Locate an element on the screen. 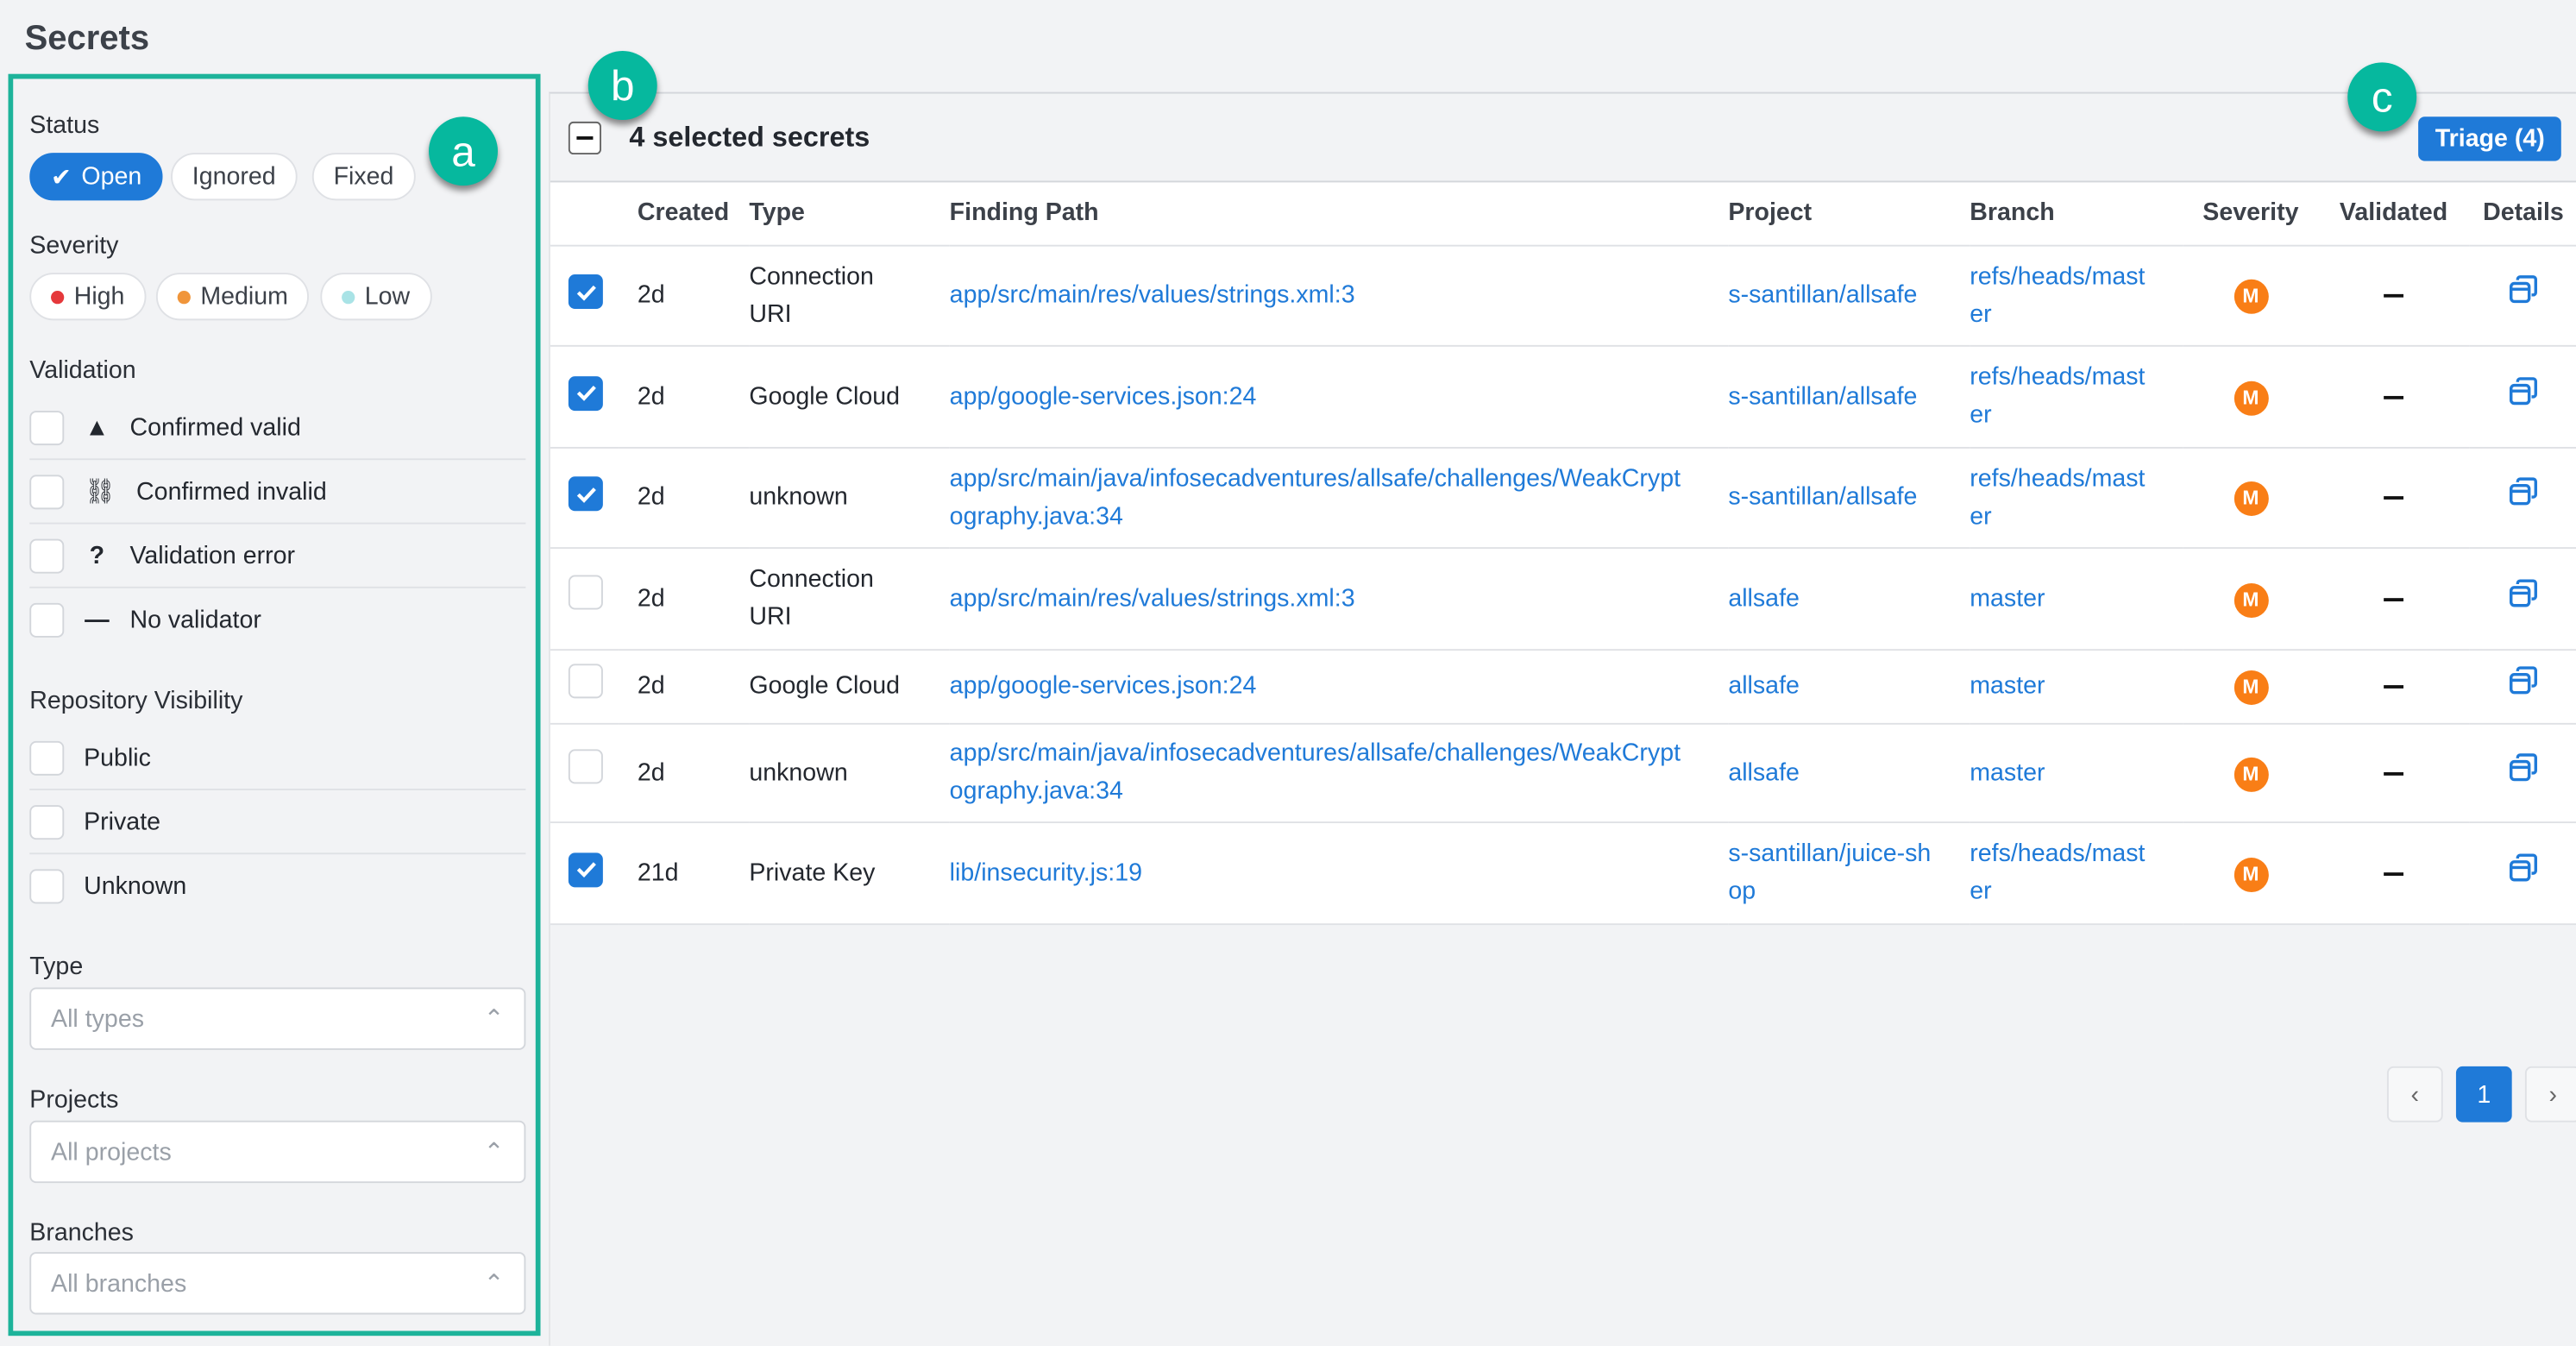 The height and width of the screenshot is (1346, 2576). validation-error: ? Validation error is located at coordinates (277, 556).